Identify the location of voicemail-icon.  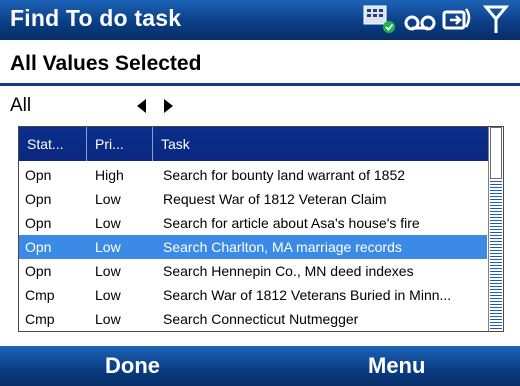
(420, 23).